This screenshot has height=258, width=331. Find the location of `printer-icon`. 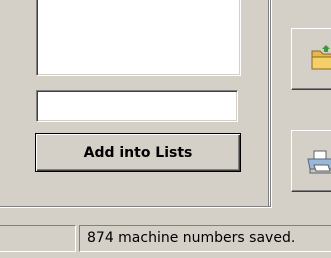

printer-icon is located at coordinates (319, 162).